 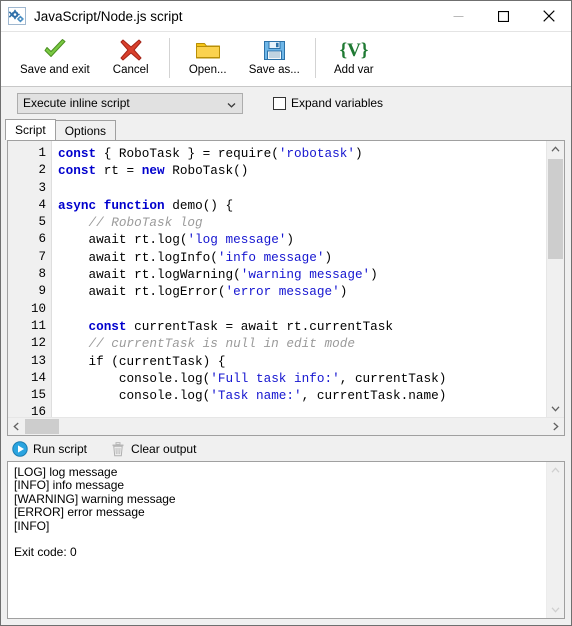 What do you see at coordinates (19, 448) in the screenshot?
I see `play-icon` at bounding box center [19, 448].